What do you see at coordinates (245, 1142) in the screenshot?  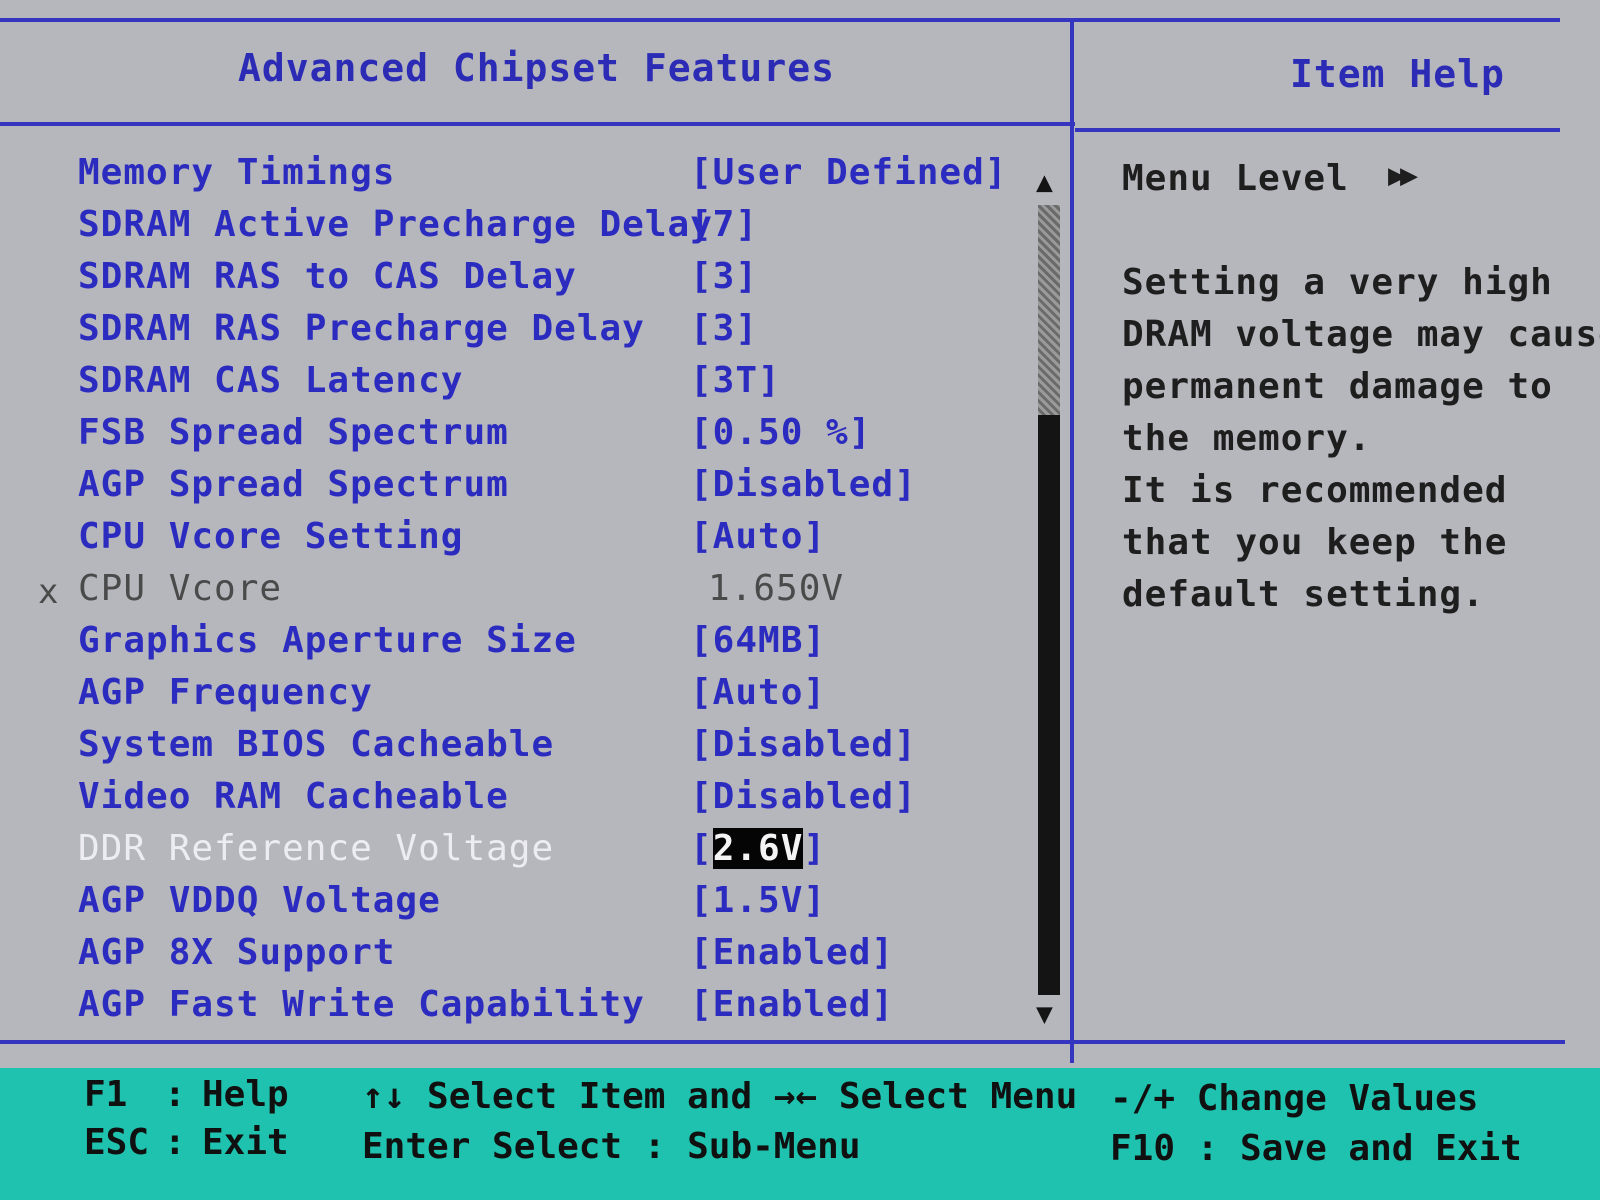 I see `esc-action: Exit` at bounding box center [245, 1142].